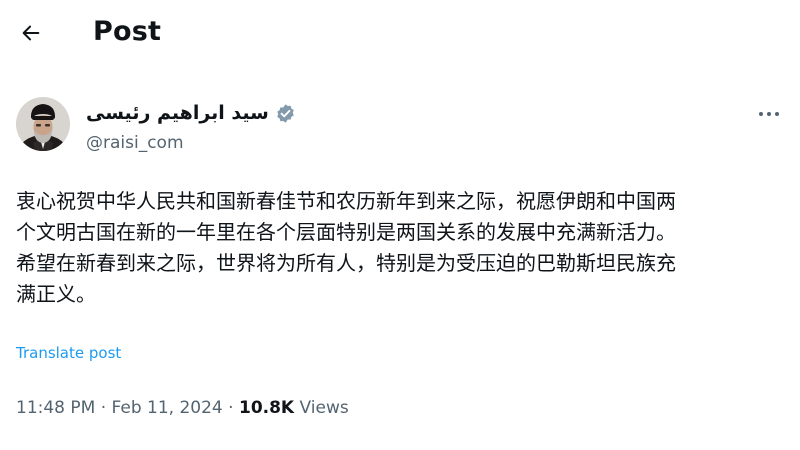 The height and width of the screenshot is (450, 800). What do you see at coordinates (346, 201) in the screenshot?
I see `post-text-line: 衷心祝贺中华人民共和国新春佳节和农历新年到来之际，祝愿伊朗和中国两` at bounding box center [346, 201].